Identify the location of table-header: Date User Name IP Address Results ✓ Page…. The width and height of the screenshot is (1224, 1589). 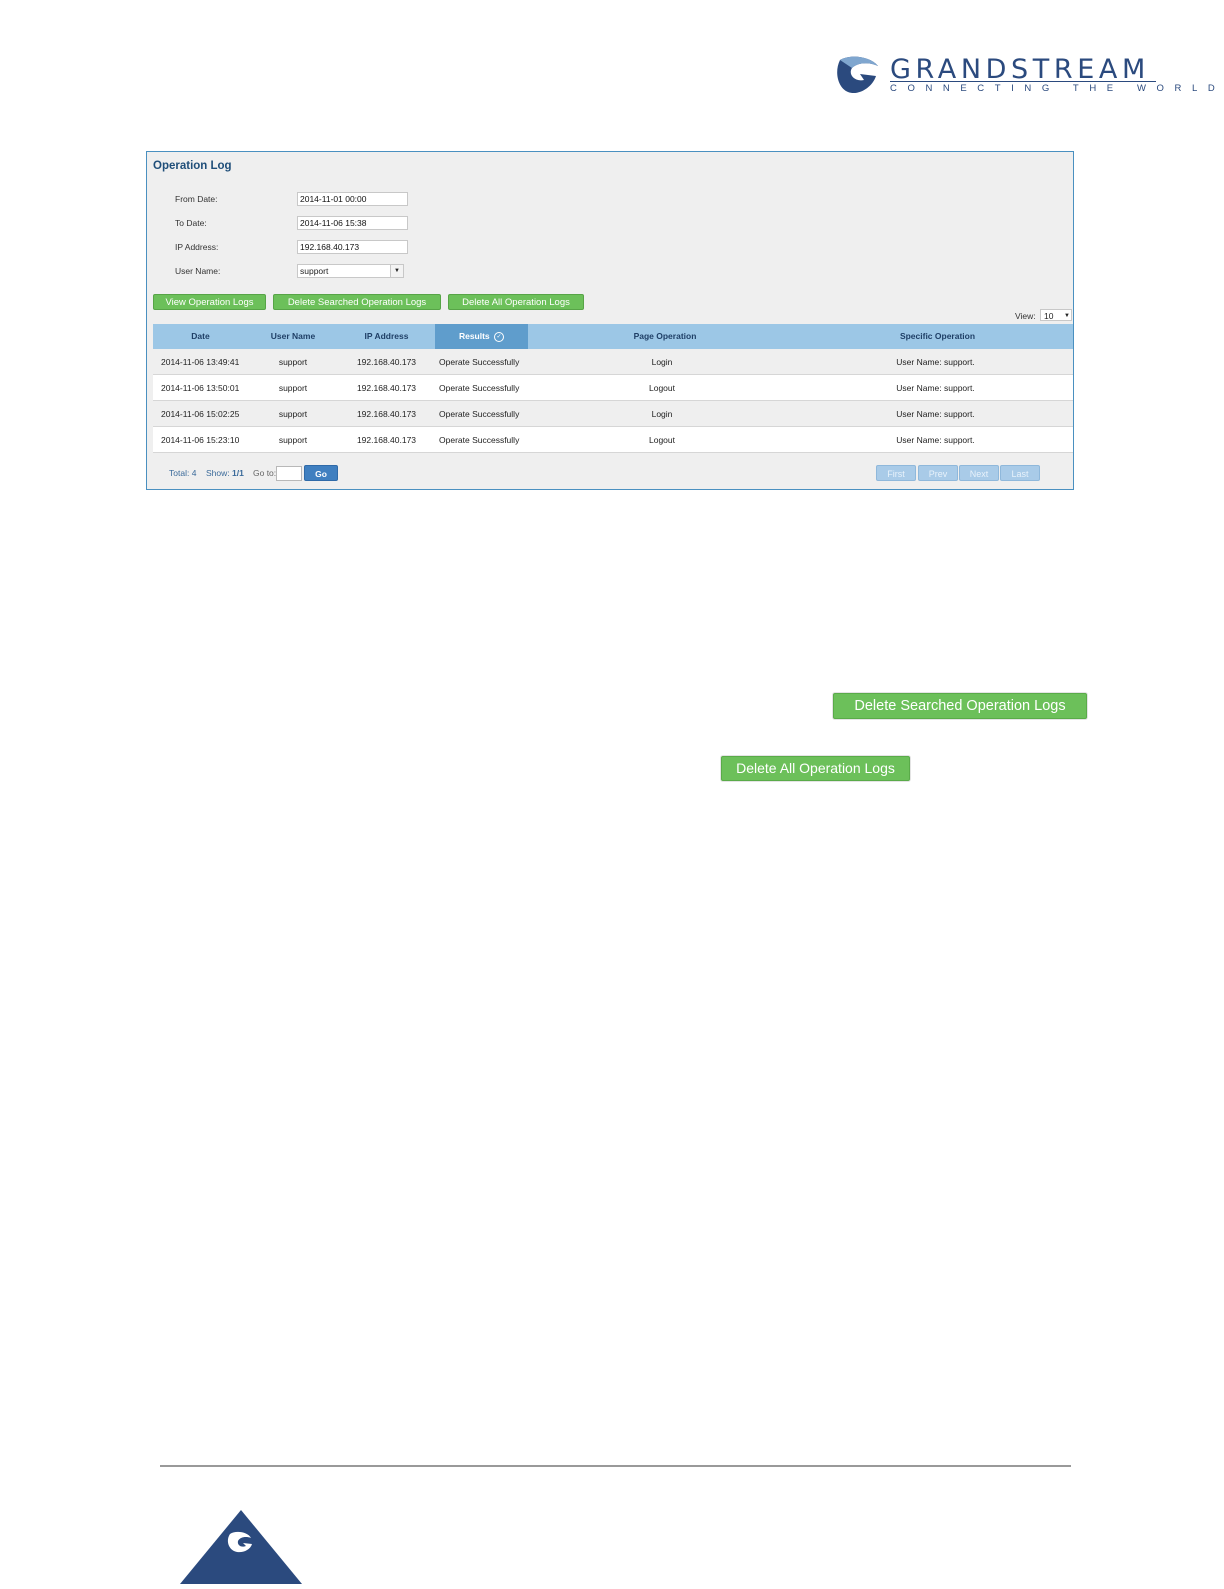
(613, 336).